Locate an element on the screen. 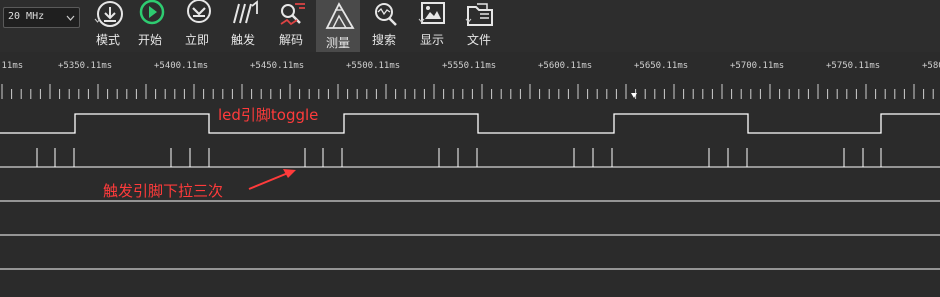 This screenshot has height=297, width=940. annotation-arrow is located at coordinates (272, 179).